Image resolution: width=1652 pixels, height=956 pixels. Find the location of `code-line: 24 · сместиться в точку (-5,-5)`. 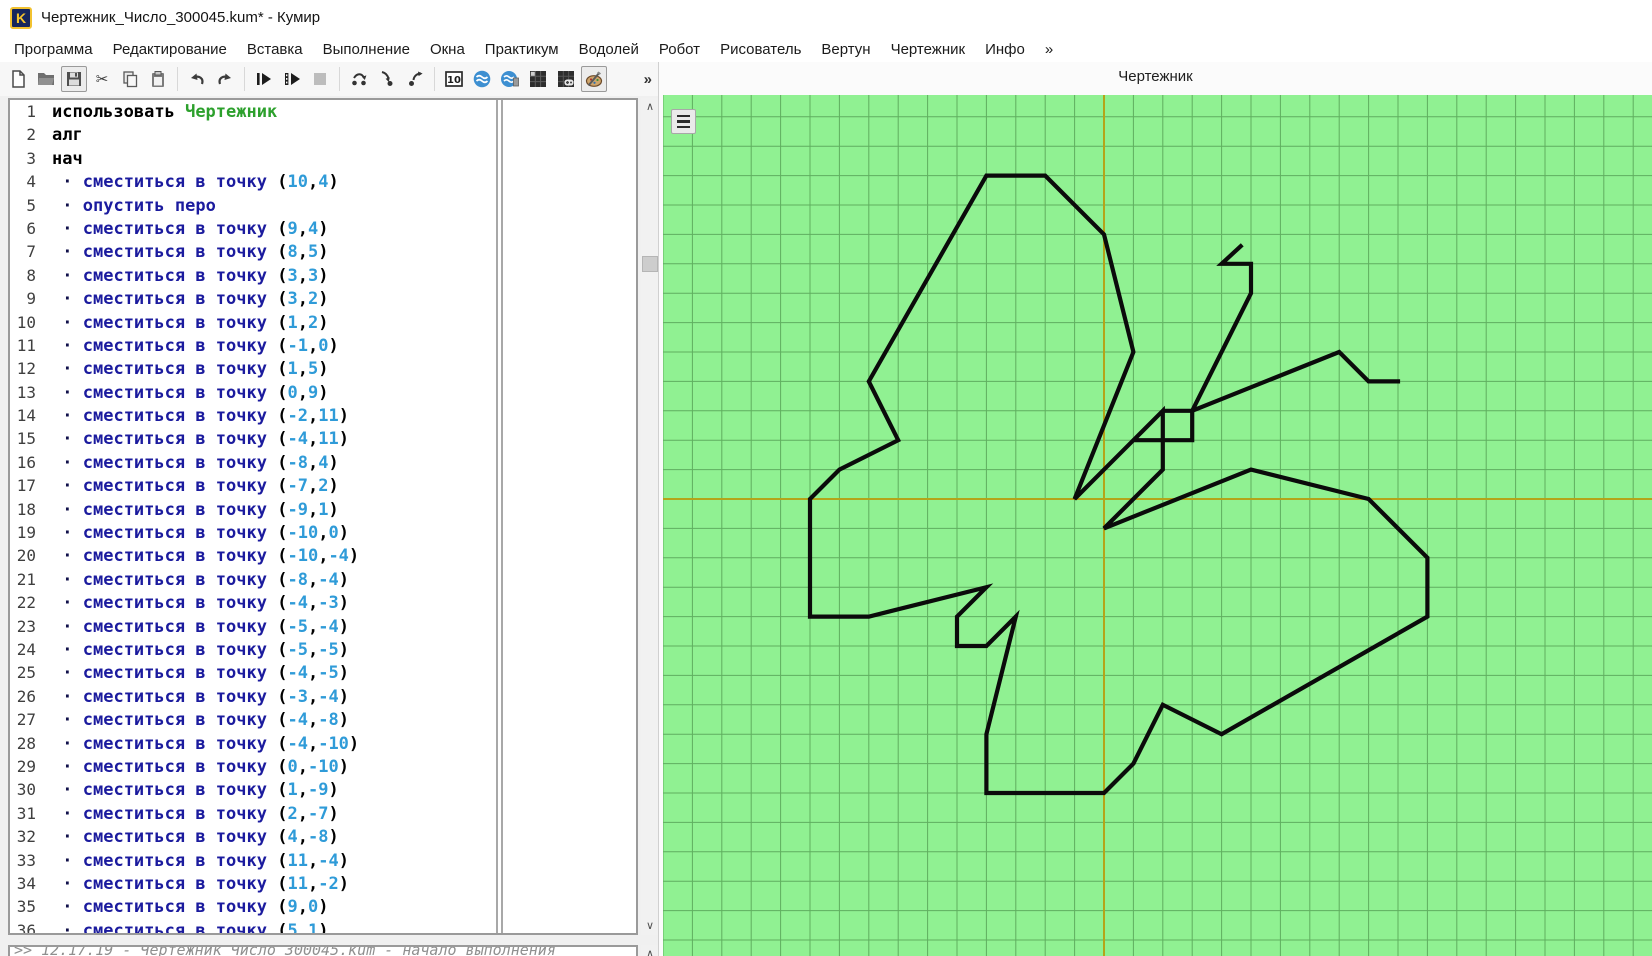

code-line: 24 · сместиться в точку (-5,-5) is located at coordinates (252, 651).